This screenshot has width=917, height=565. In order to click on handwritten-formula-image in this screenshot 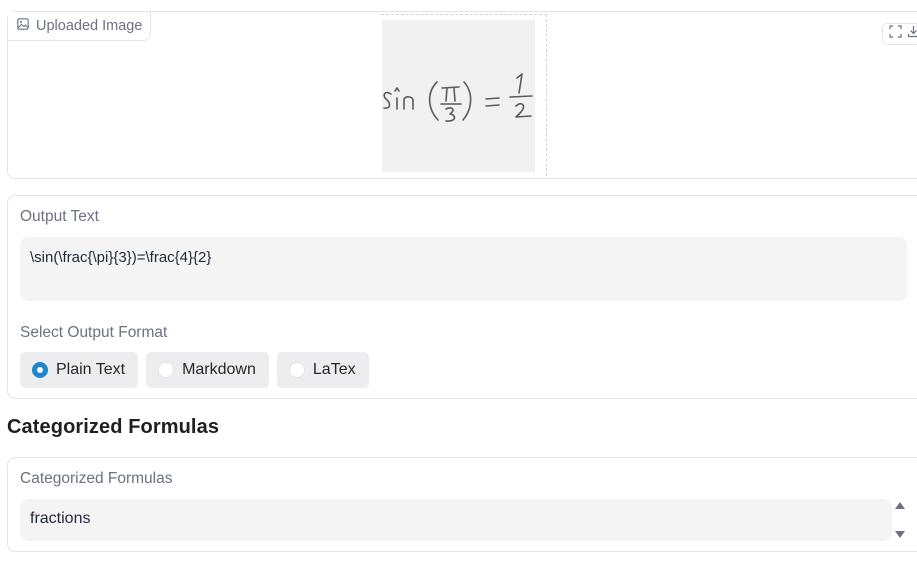, I will do `click(458, 96)`.